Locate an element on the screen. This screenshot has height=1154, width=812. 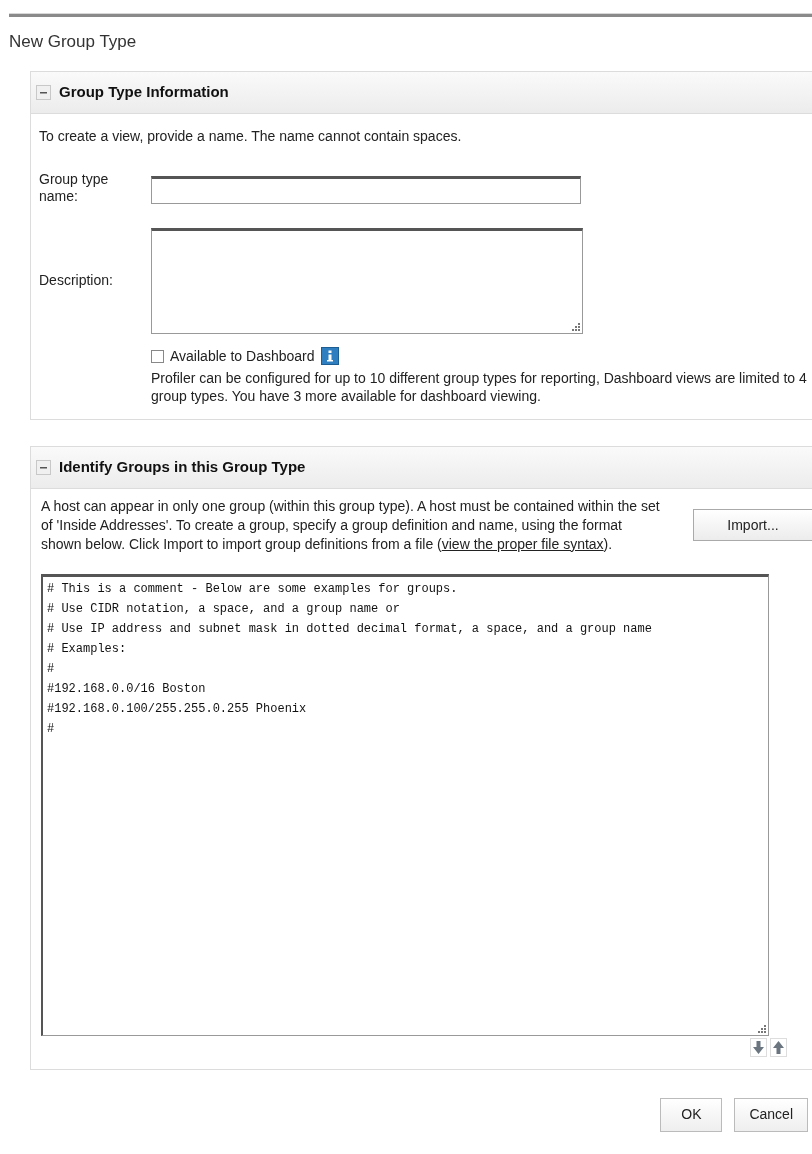
down-arrow-icon is located at coordinates (758, 1047).